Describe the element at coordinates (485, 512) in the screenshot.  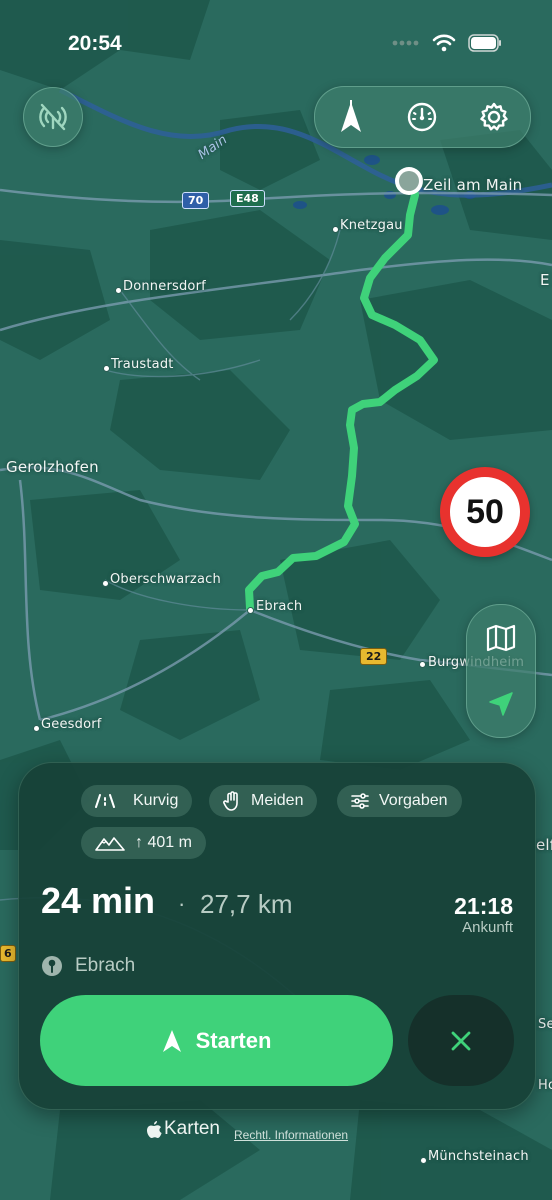
I see `speed-limit-sign: 50` at that location.